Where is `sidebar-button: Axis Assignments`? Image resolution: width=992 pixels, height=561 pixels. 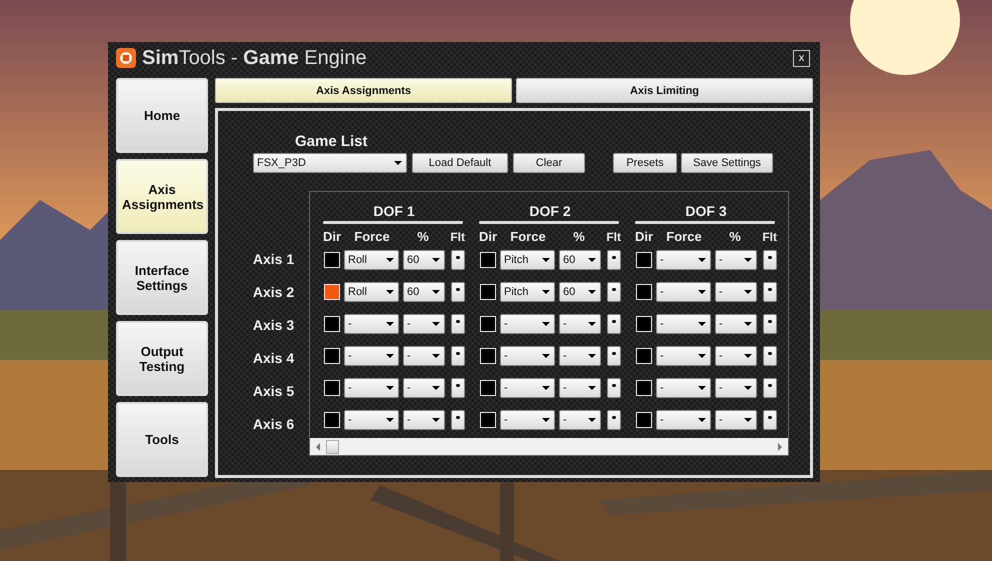 sidebar-button: Axis Assignments is located at coordinates (162, 196).